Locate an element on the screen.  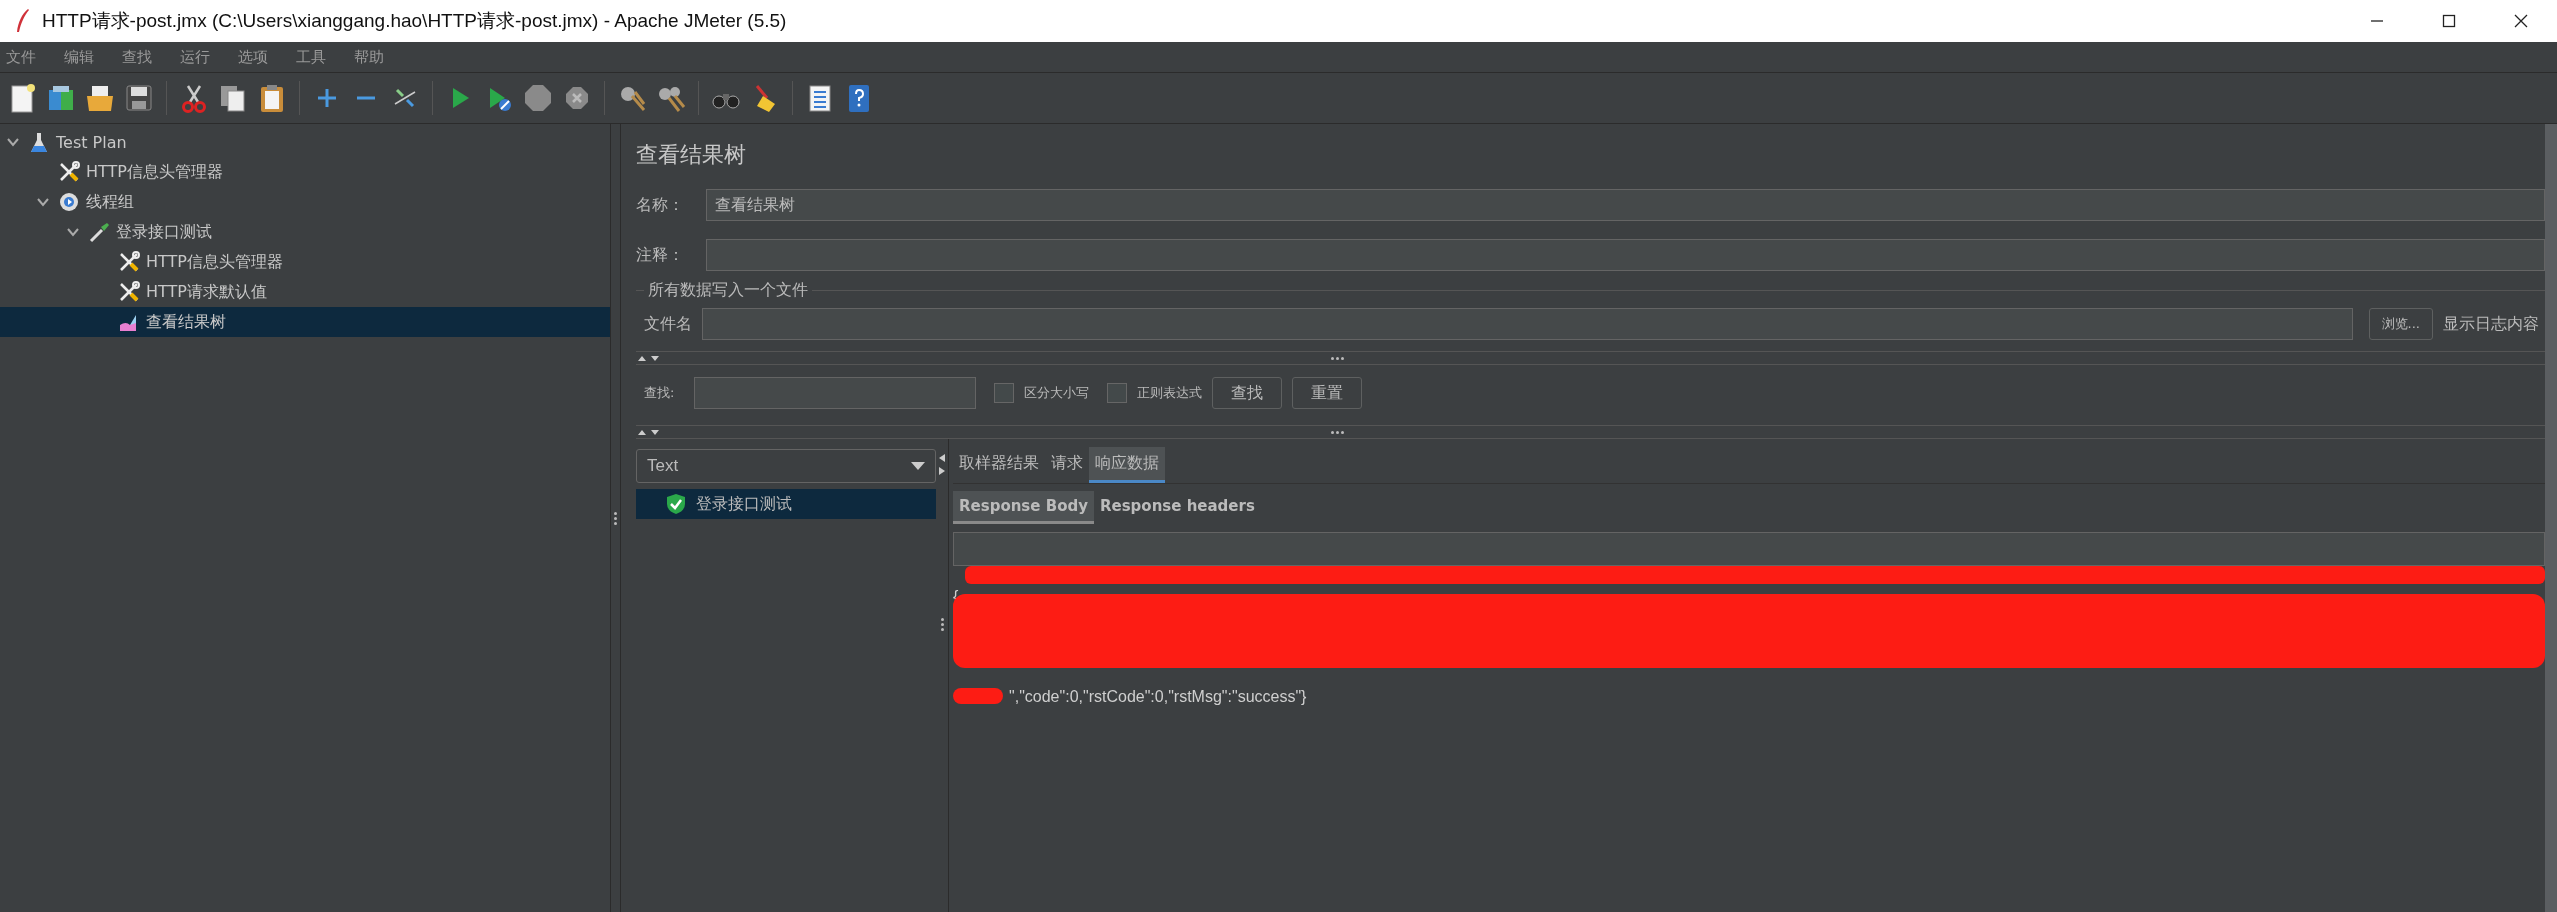
close-icon is located at coordinates (2521, 21).